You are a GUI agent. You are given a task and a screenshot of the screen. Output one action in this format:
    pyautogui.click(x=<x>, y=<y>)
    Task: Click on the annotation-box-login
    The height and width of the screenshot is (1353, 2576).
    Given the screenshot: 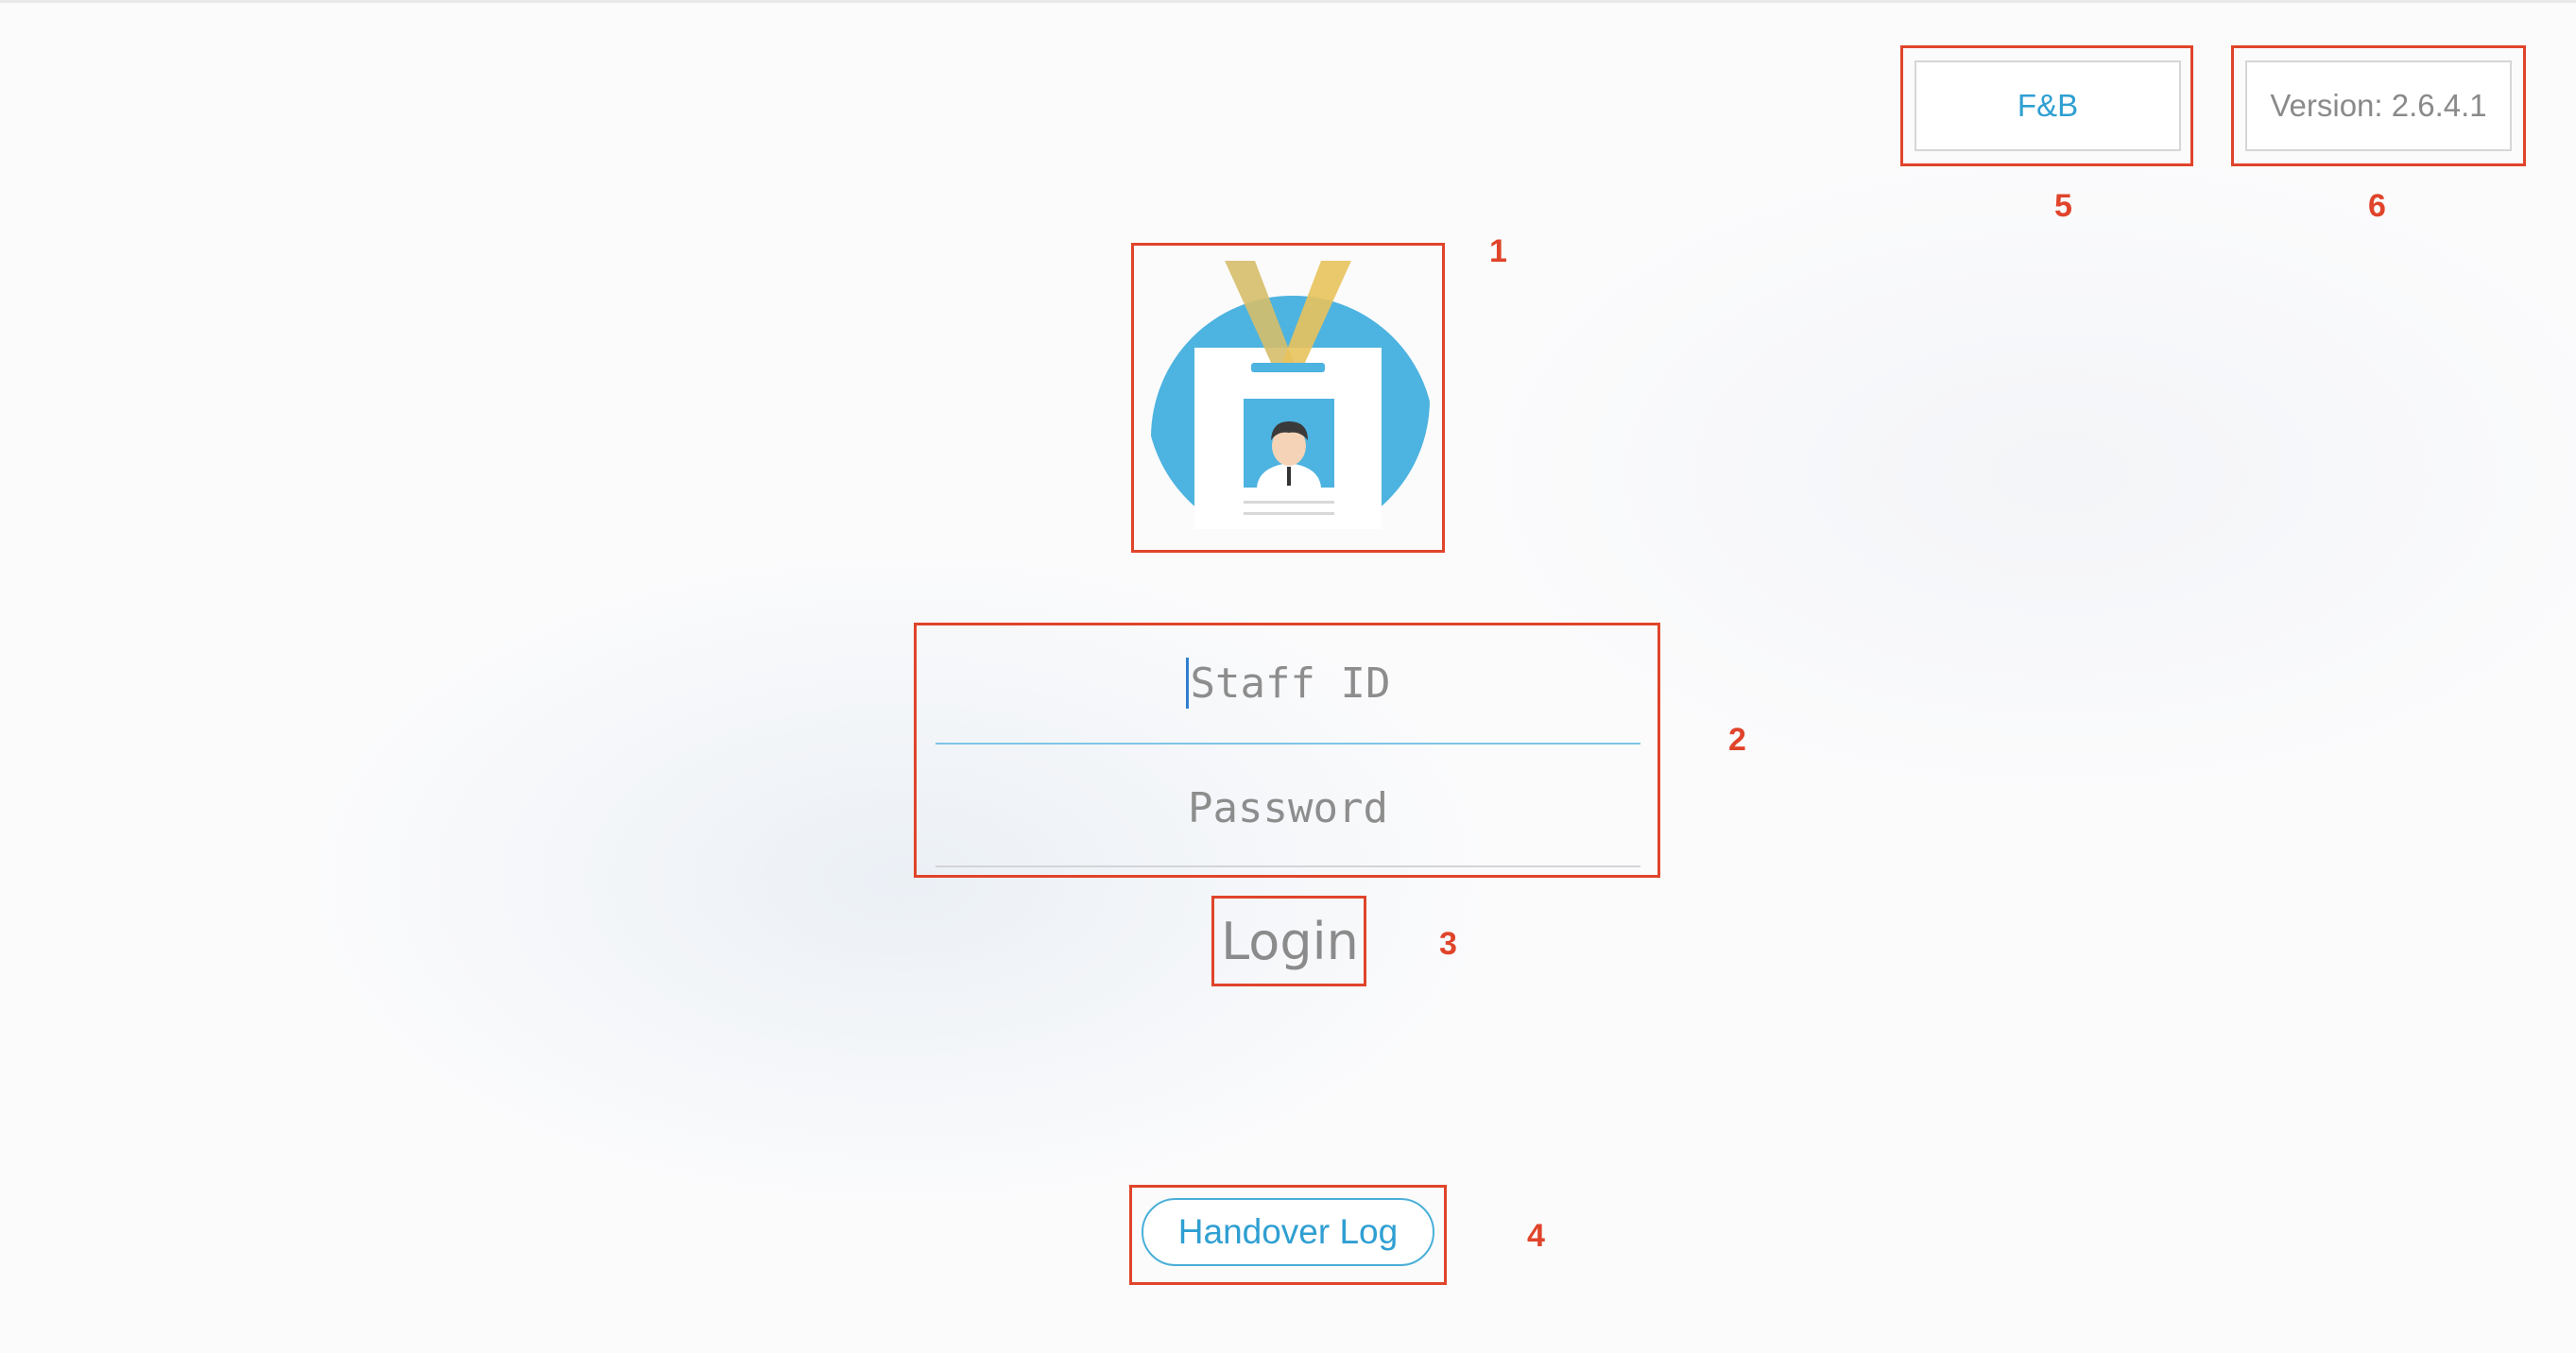 What is the action you would take?
    pyautogui.click(x=1288, y=941)
    